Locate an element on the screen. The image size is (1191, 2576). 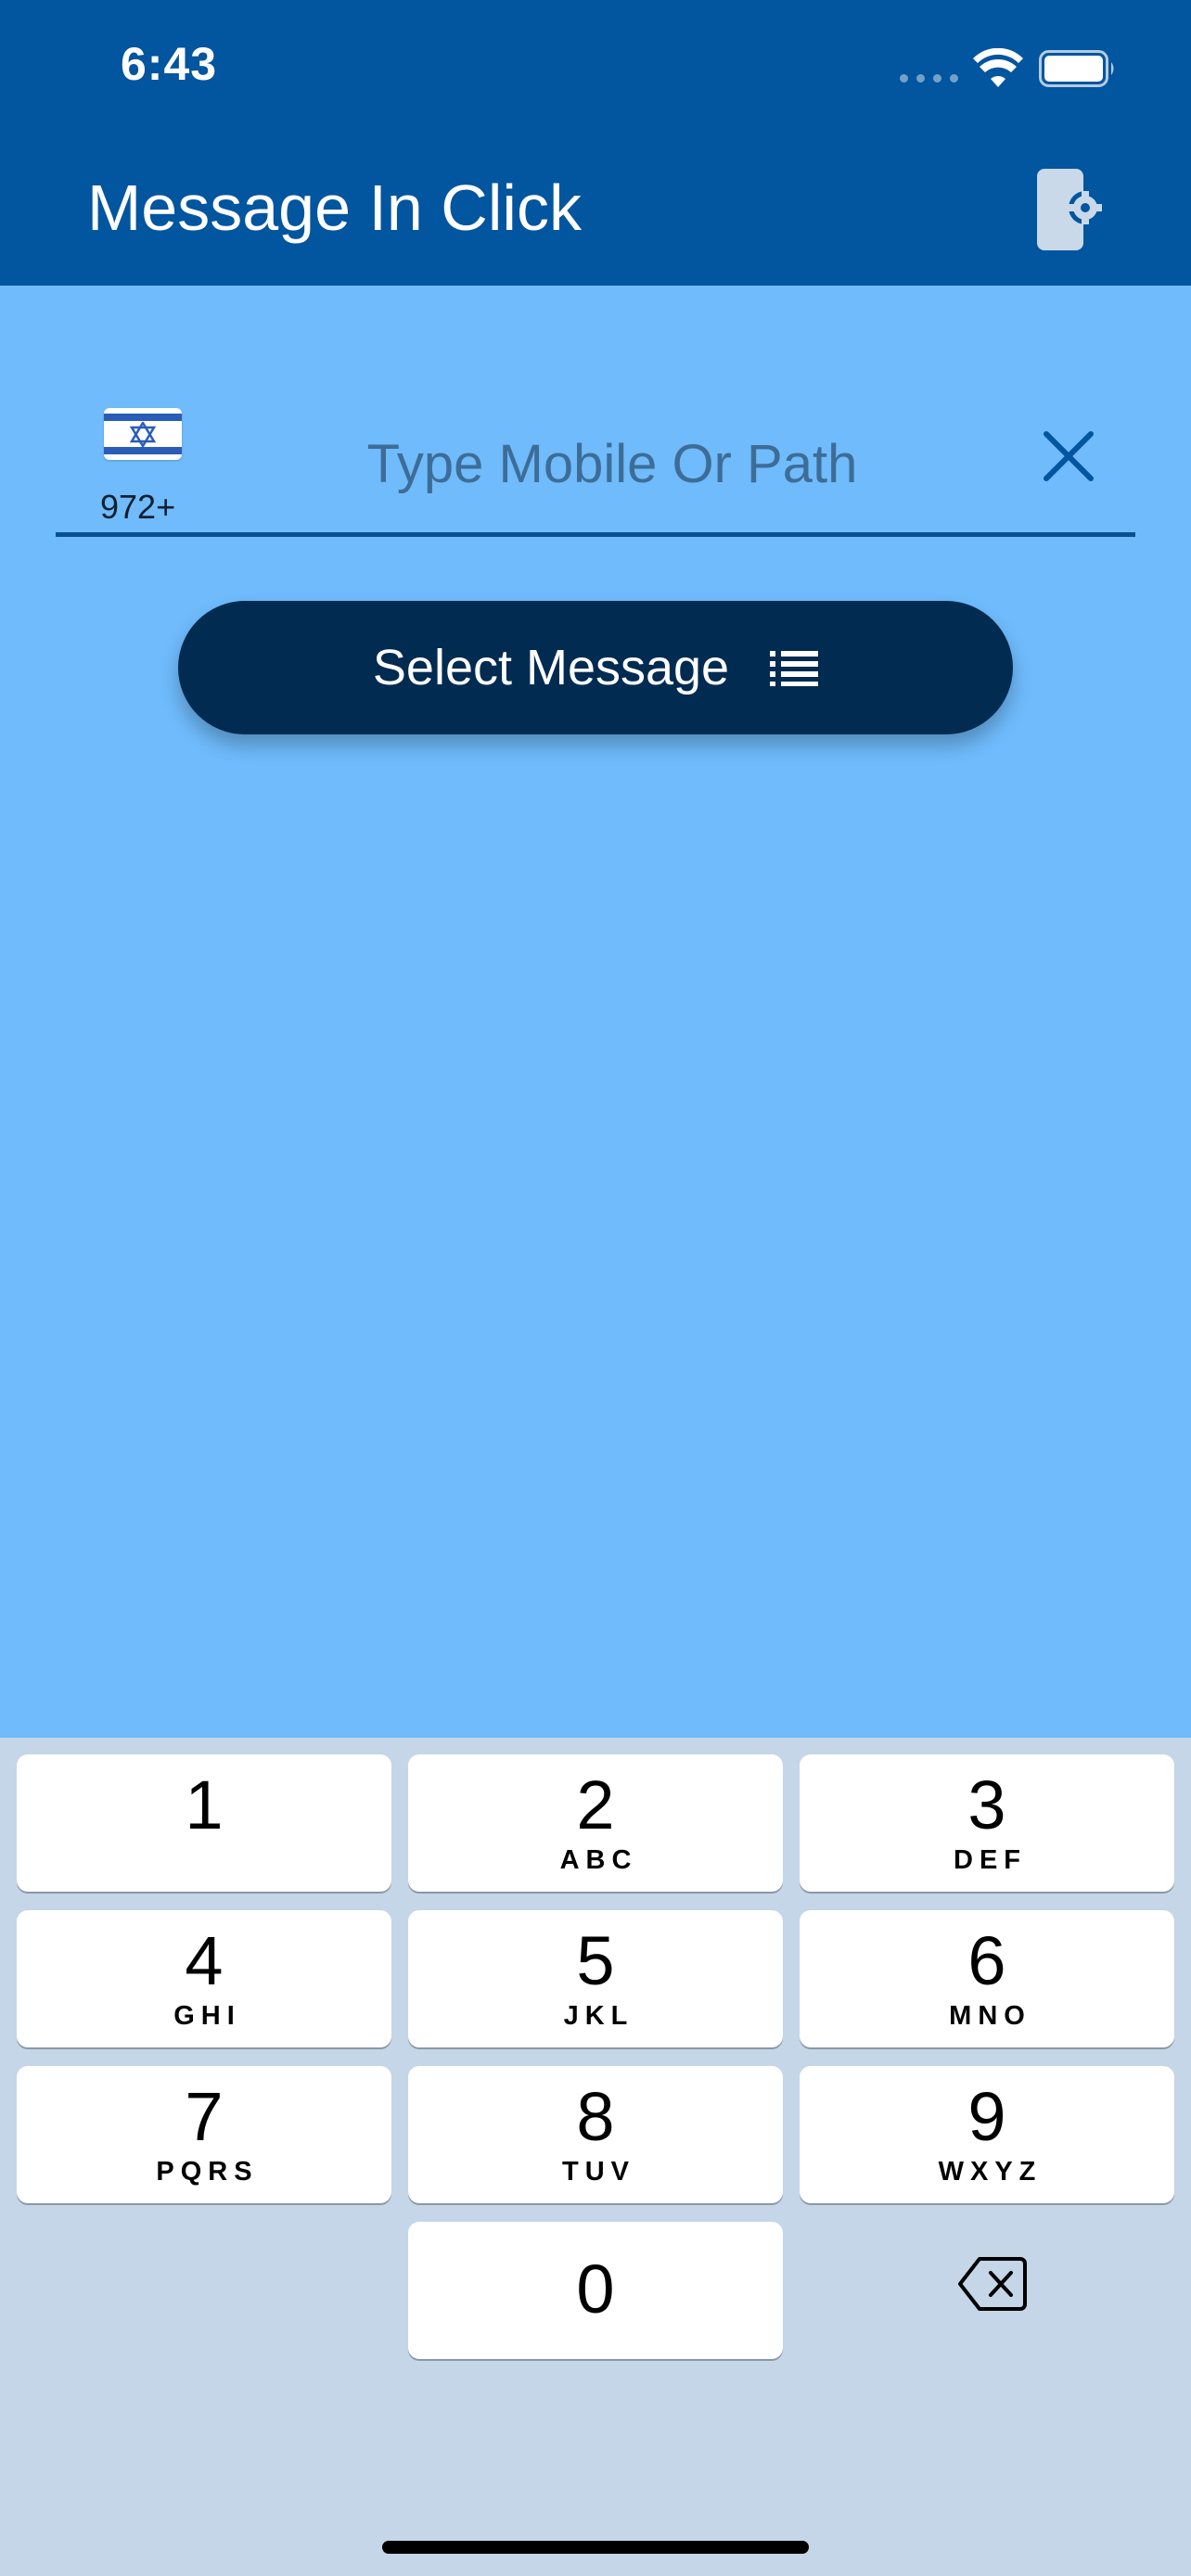
mobile-settings-icon is located at coordinates (1068, 209).